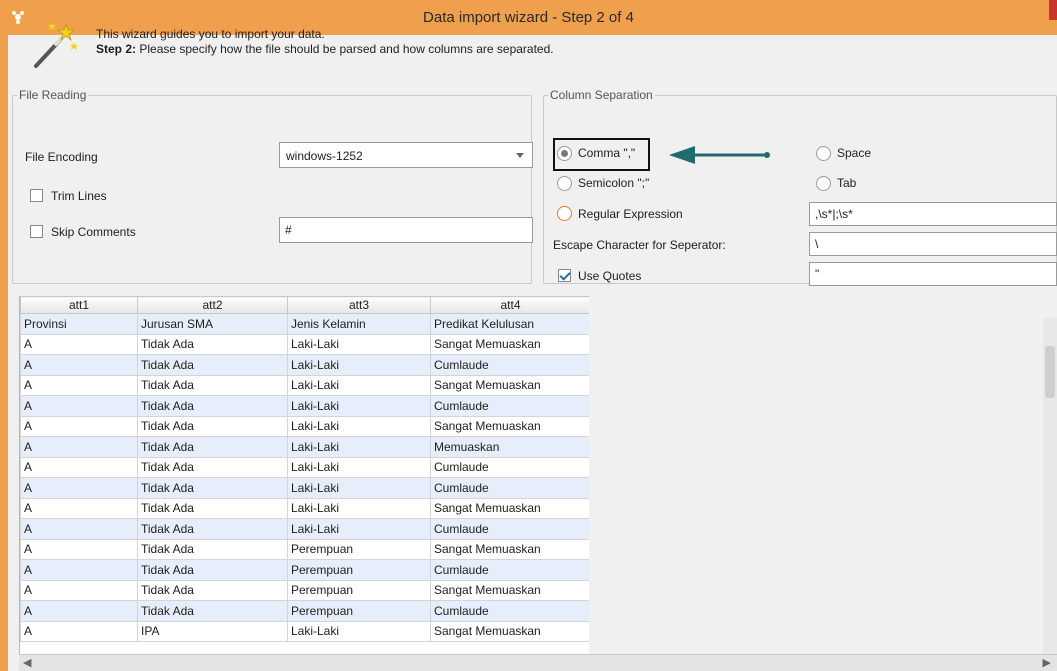 The height and width of the screenshot is (671, 1057). Describe the element at coordinates (564, 275) in the screenshot. I see `use-quotes-checkbox` at that location.